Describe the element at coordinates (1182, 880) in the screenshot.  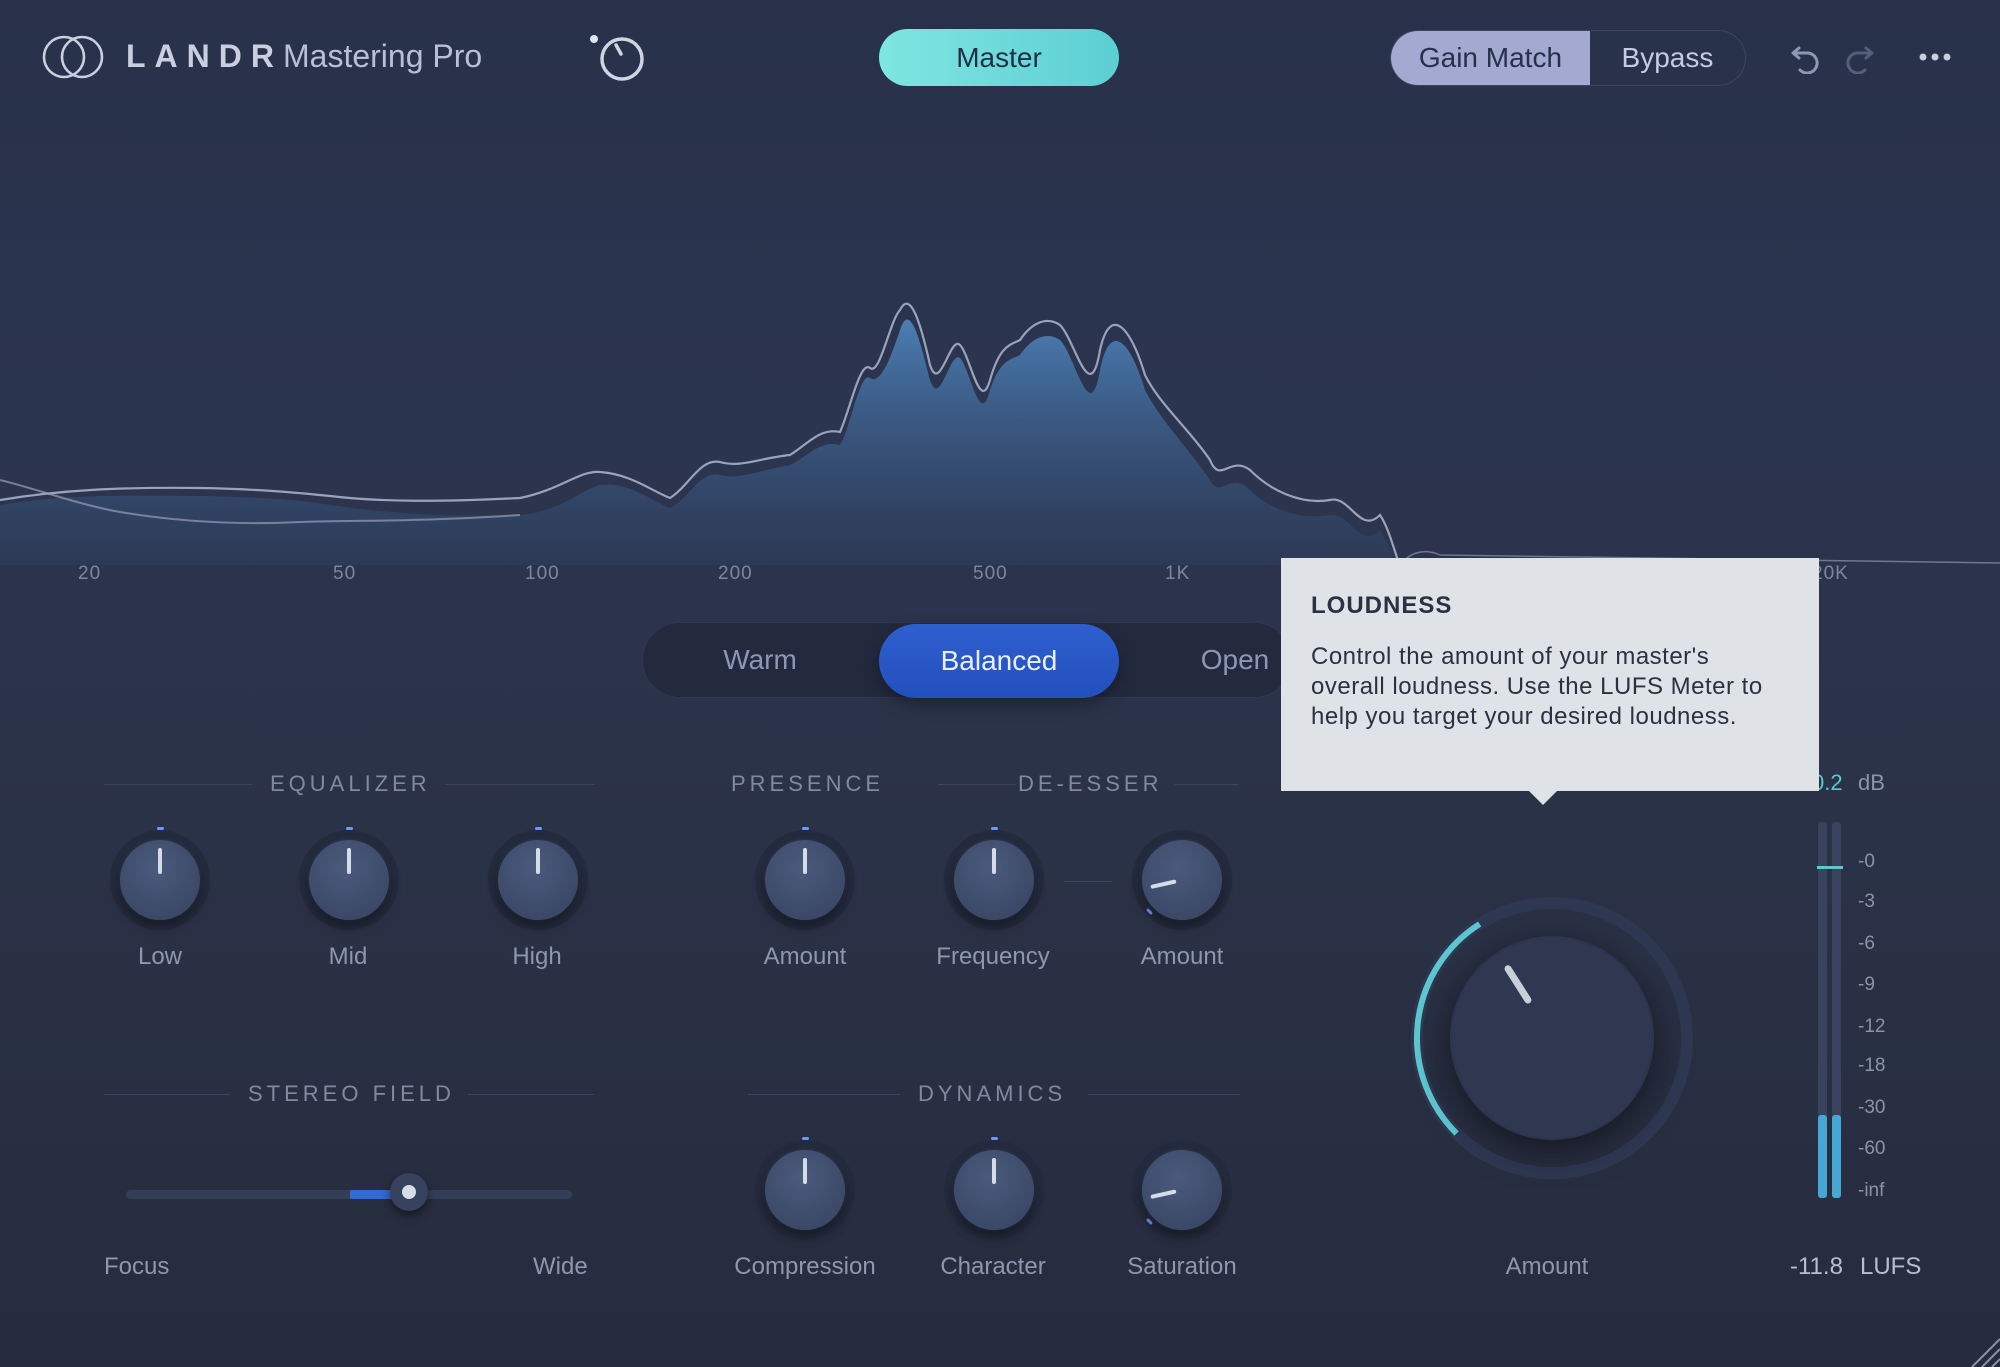
I see `deesser-amount-knob` at that location.